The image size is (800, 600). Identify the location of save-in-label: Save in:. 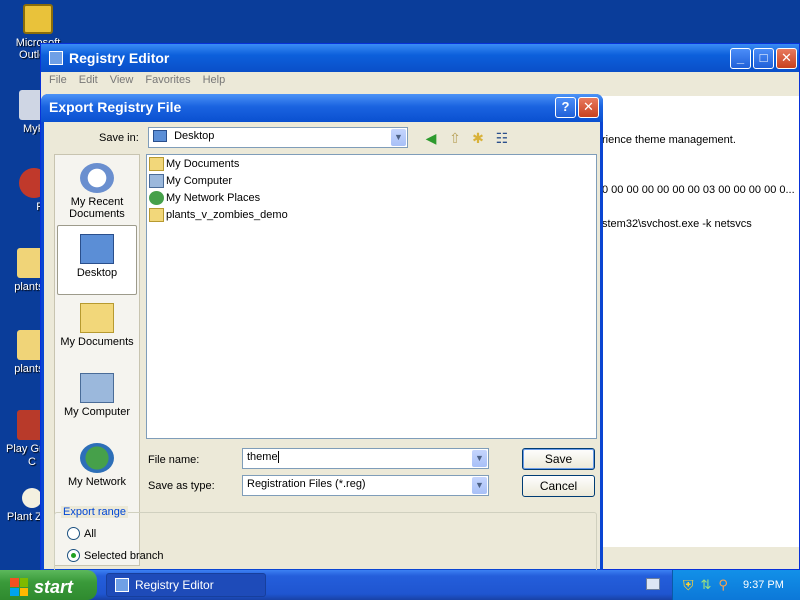
(119, 138).